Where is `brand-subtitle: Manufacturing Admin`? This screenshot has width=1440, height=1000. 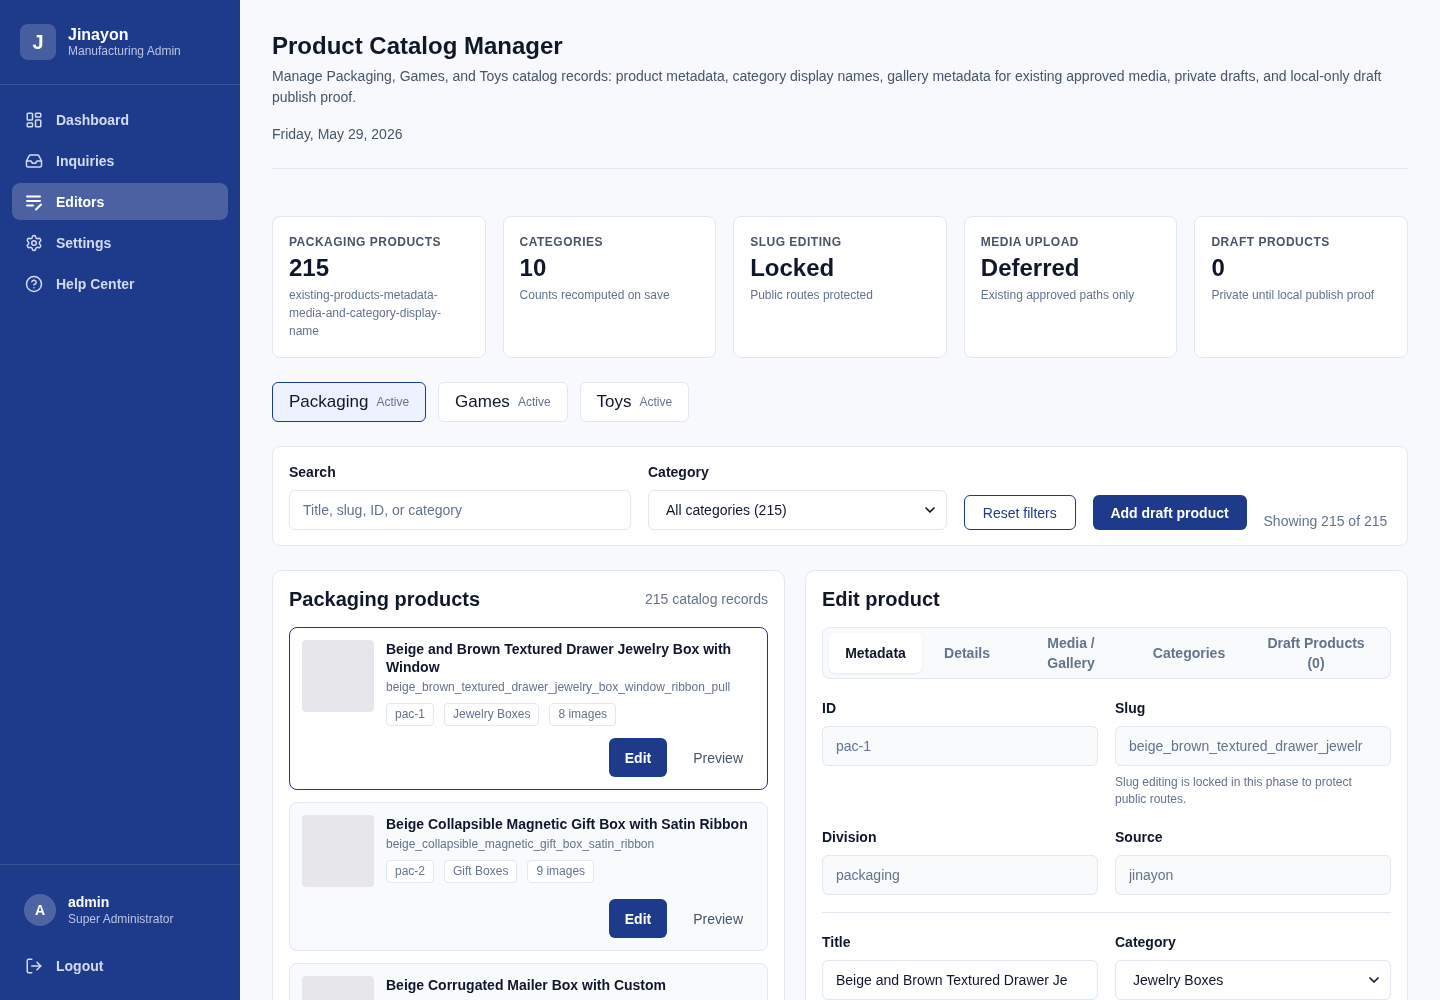 brand-subtitle: Manufacturing Admin is located at coordinates (124, 51).